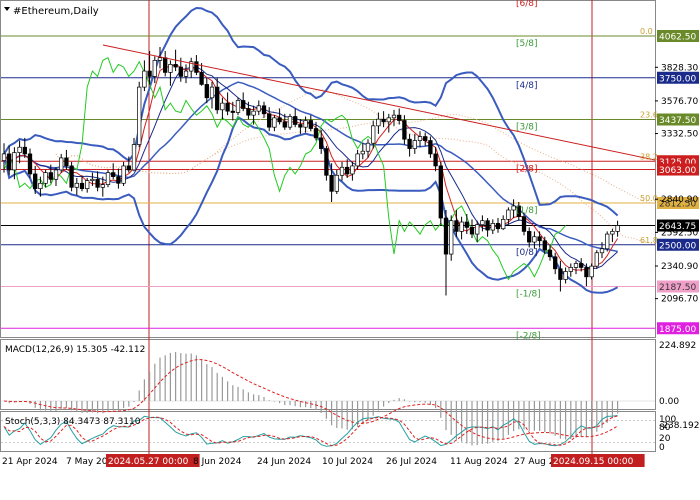 The height and width of the screenshot is (500, 700). Describe the element at coordinates (649, 115) in the screenshot. I see `fib-label-2: 23.6` at that location.